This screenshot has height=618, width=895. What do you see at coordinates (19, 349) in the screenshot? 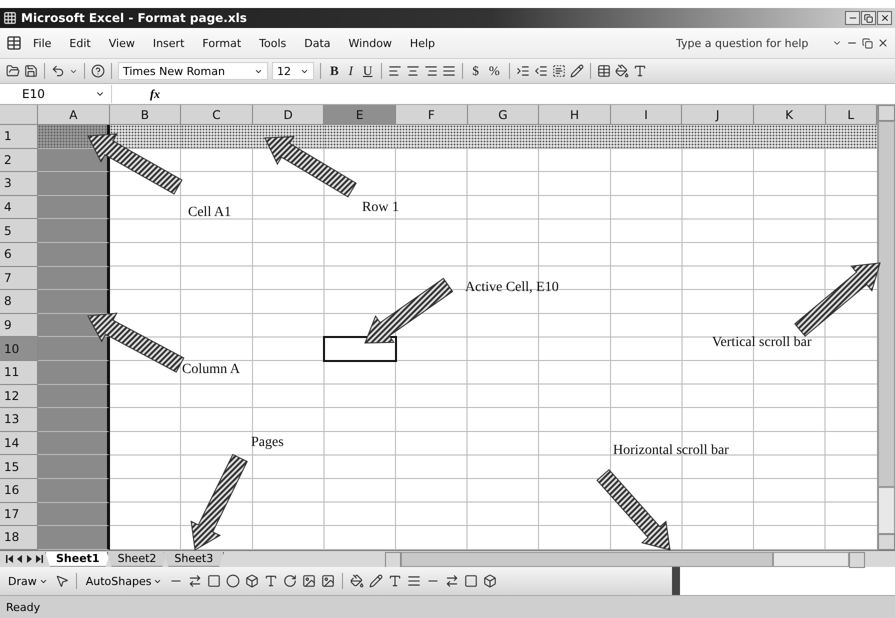
I see `row-header: 10` at bounding box center [19, 349].